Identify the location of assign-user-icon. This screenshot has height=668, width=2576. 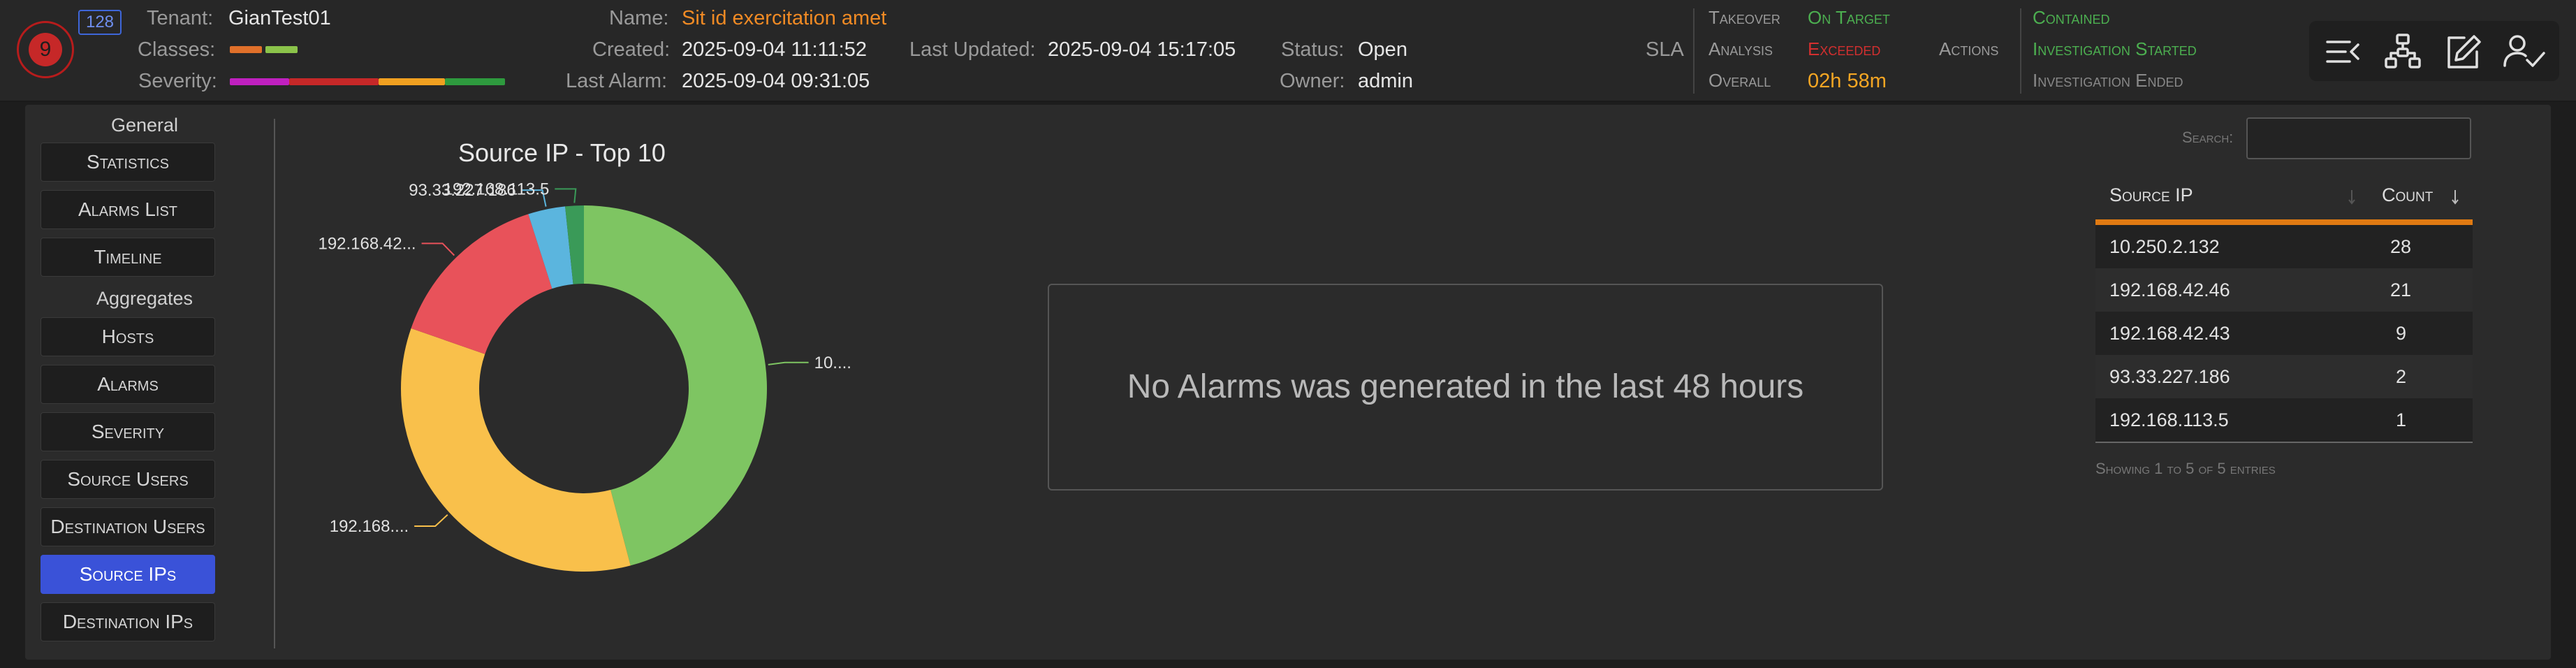
(2523, 51).